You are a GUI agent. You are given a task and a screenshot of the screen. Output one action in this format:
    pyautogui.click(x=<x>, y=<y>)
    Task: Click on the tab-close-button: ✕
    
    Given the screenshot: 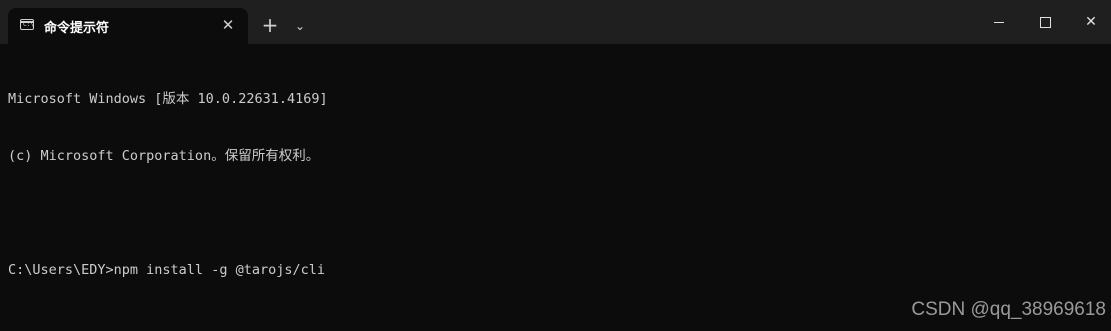 What is the action you would take?
    pyautogui.click(x=228, y=25)
    